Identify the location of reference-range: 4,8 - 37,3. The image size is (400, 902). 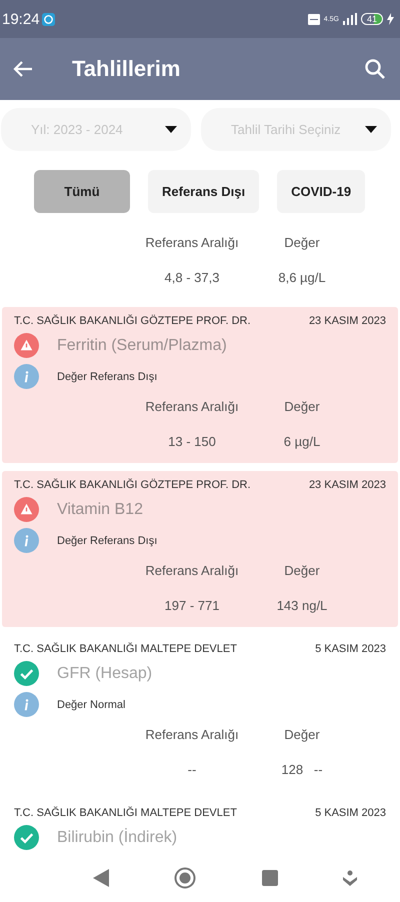
(192, 277).